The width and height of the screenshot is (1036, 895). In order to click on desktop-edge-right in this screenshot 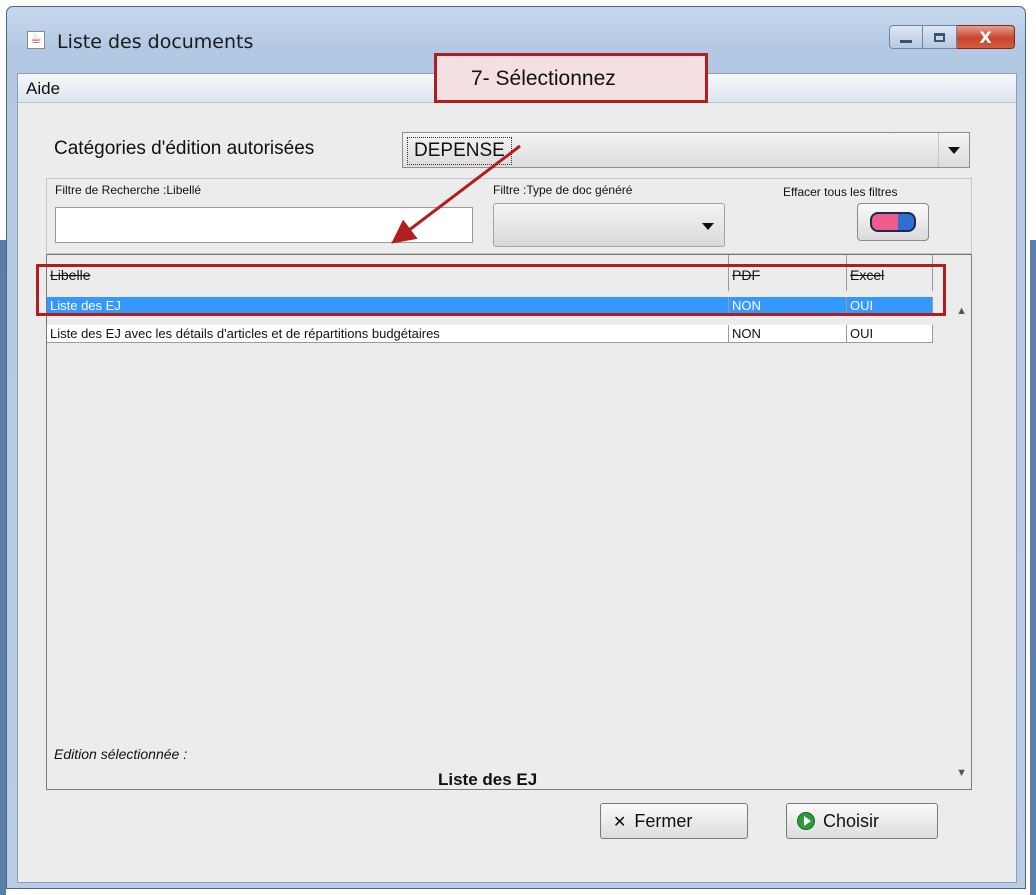, I will do `click(1033, 567)`.